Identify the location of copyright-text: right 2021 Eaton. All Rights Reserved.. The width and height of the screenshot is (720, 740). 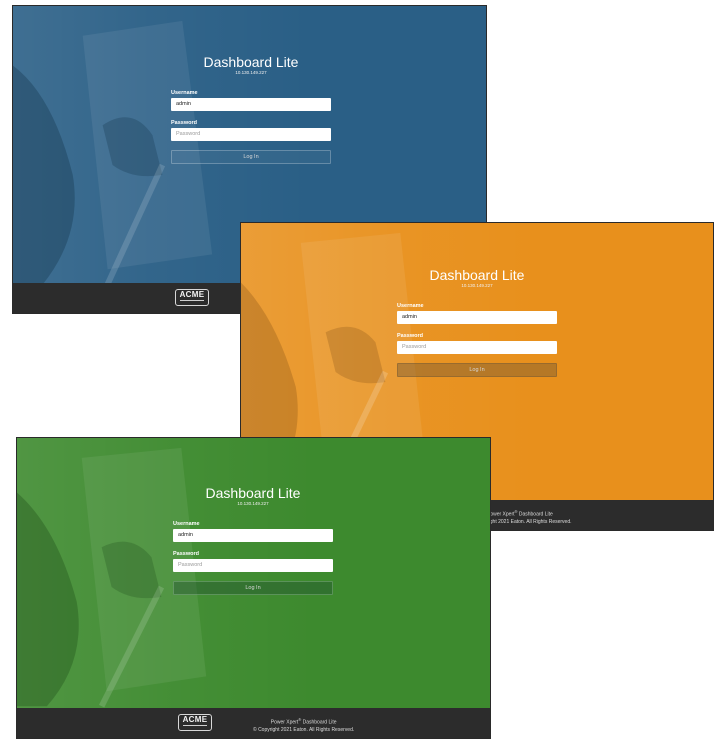
(529, 521).